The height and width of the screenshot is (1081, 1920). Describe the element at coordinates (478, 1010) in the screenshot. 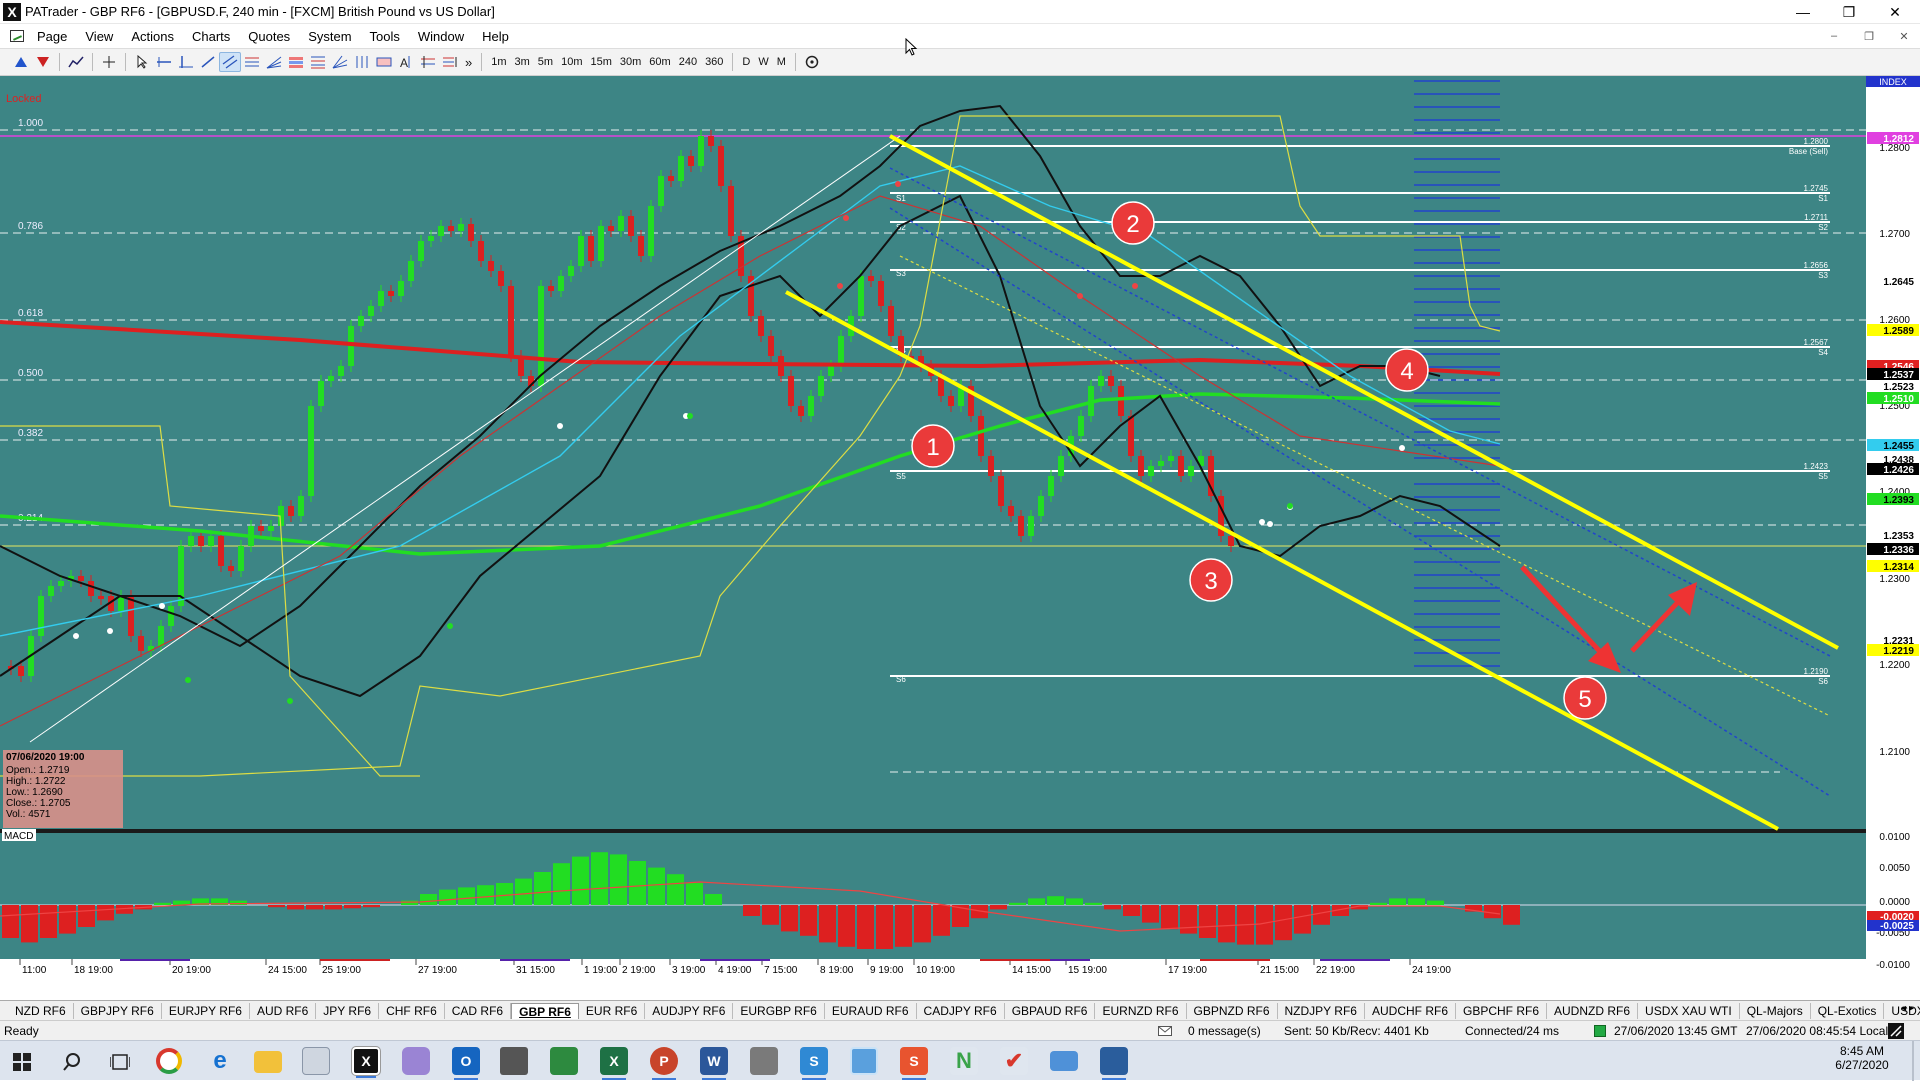

I see `symbol-tab-cad-rf6: CAD RF6` at that location.